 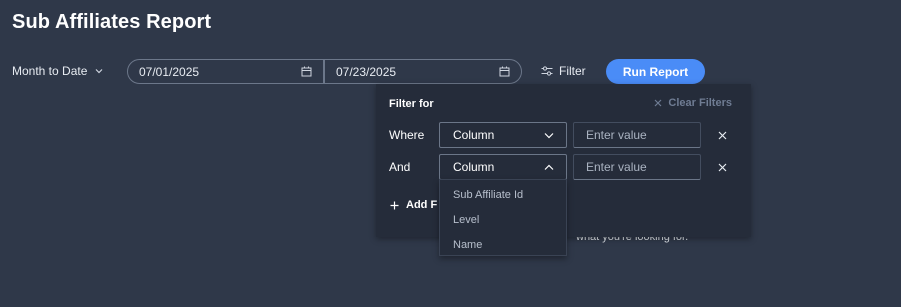 I want to click on page-title: Sub Affiliates Report, so click(x=112, y=22).